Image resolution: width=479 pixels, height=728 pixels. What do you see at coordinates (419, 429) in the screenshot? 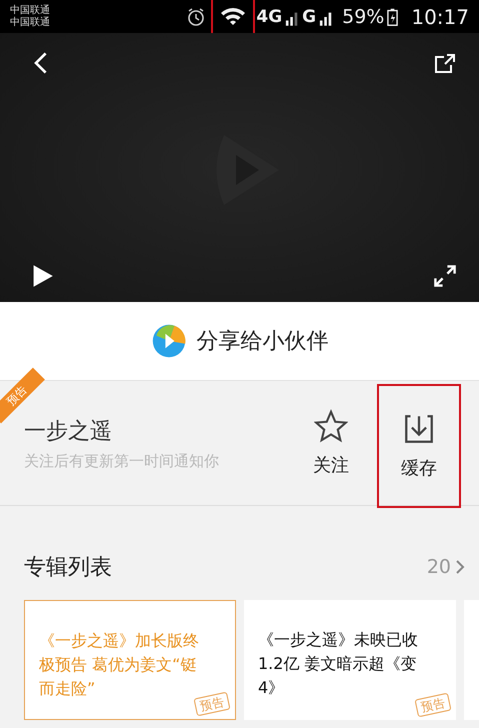
I see `download-icon` at bounding box center [419, 429].